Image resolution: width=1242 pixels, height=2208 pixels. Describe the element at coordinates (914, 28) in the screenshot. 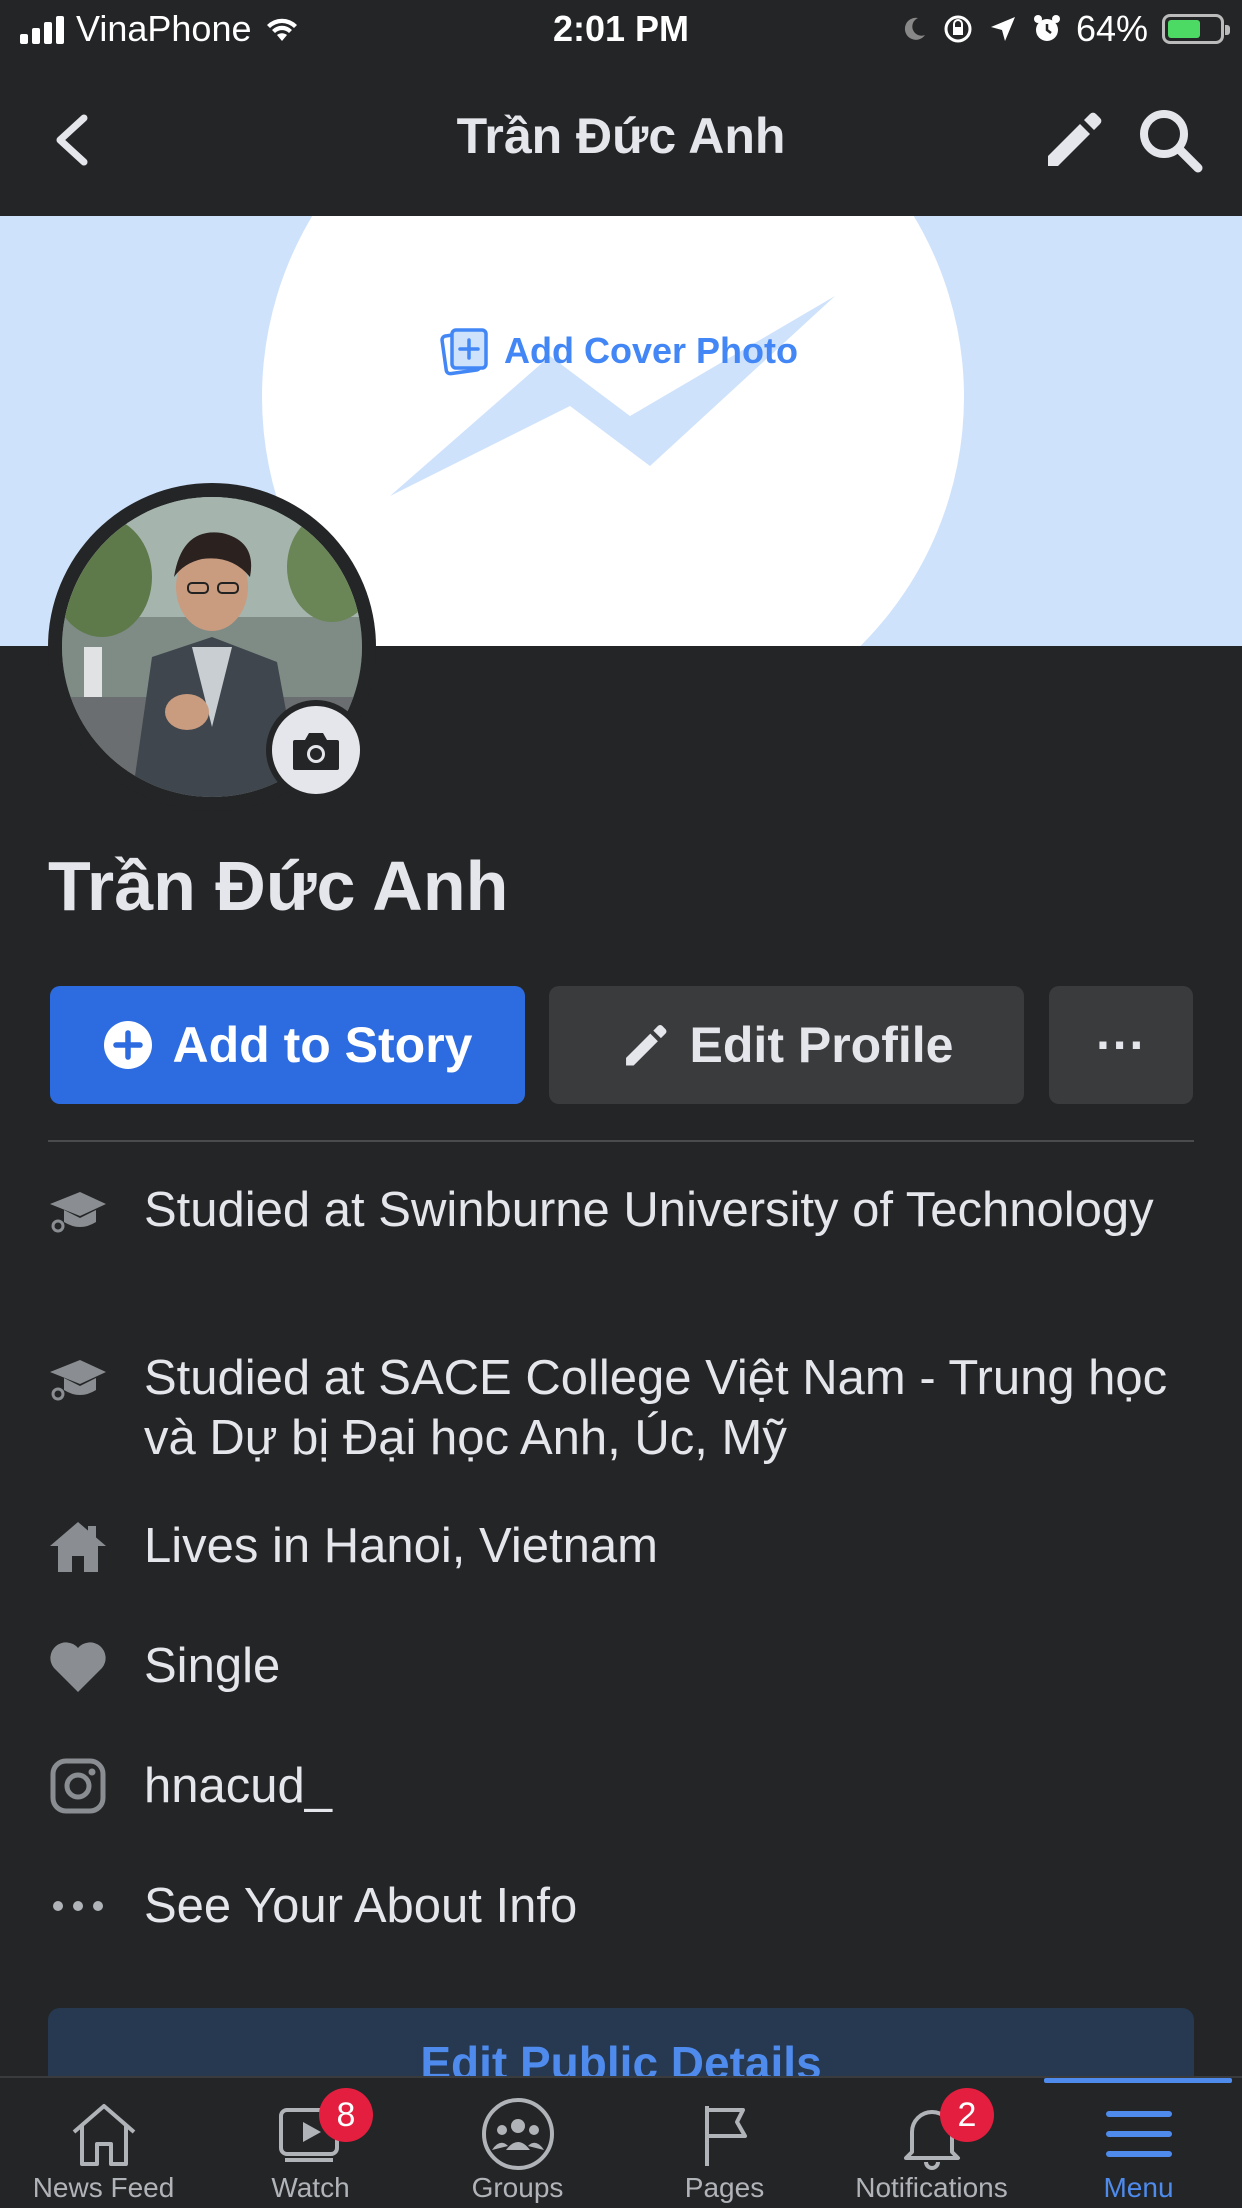

I see `moon-icon` at that location.